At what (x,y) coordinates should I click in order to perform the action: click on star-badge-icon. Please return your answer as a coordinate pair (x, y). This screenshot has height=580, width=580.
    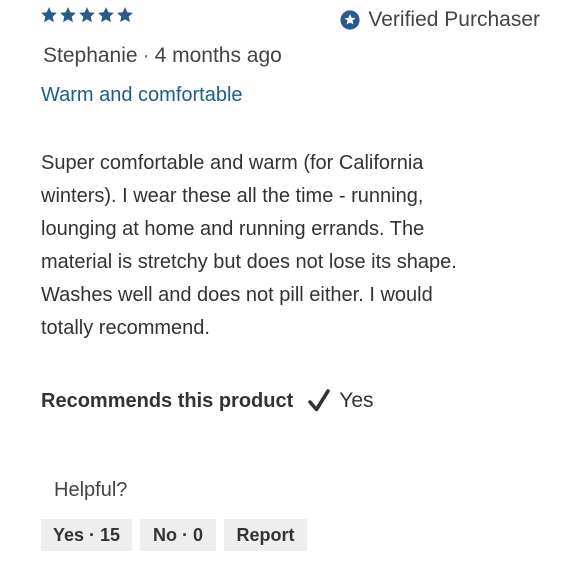
    Looking at the image, I should click on (350, 20).